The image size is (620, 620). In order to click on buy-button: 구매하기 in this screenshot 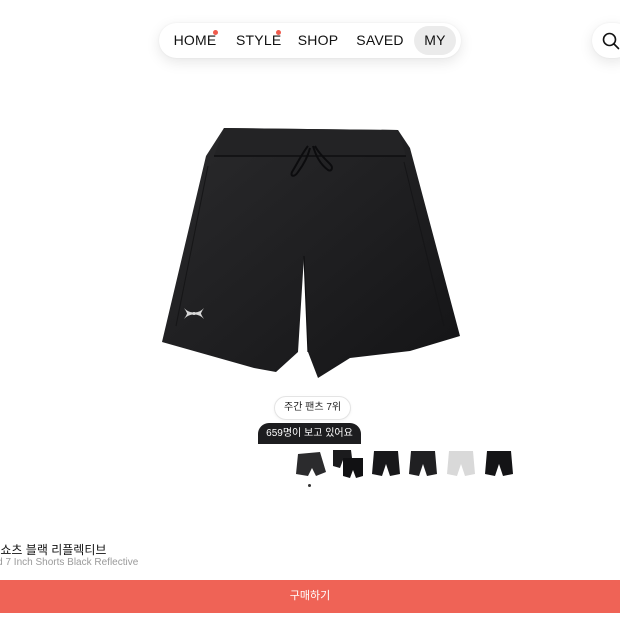, I will do `click(310, 596)`.